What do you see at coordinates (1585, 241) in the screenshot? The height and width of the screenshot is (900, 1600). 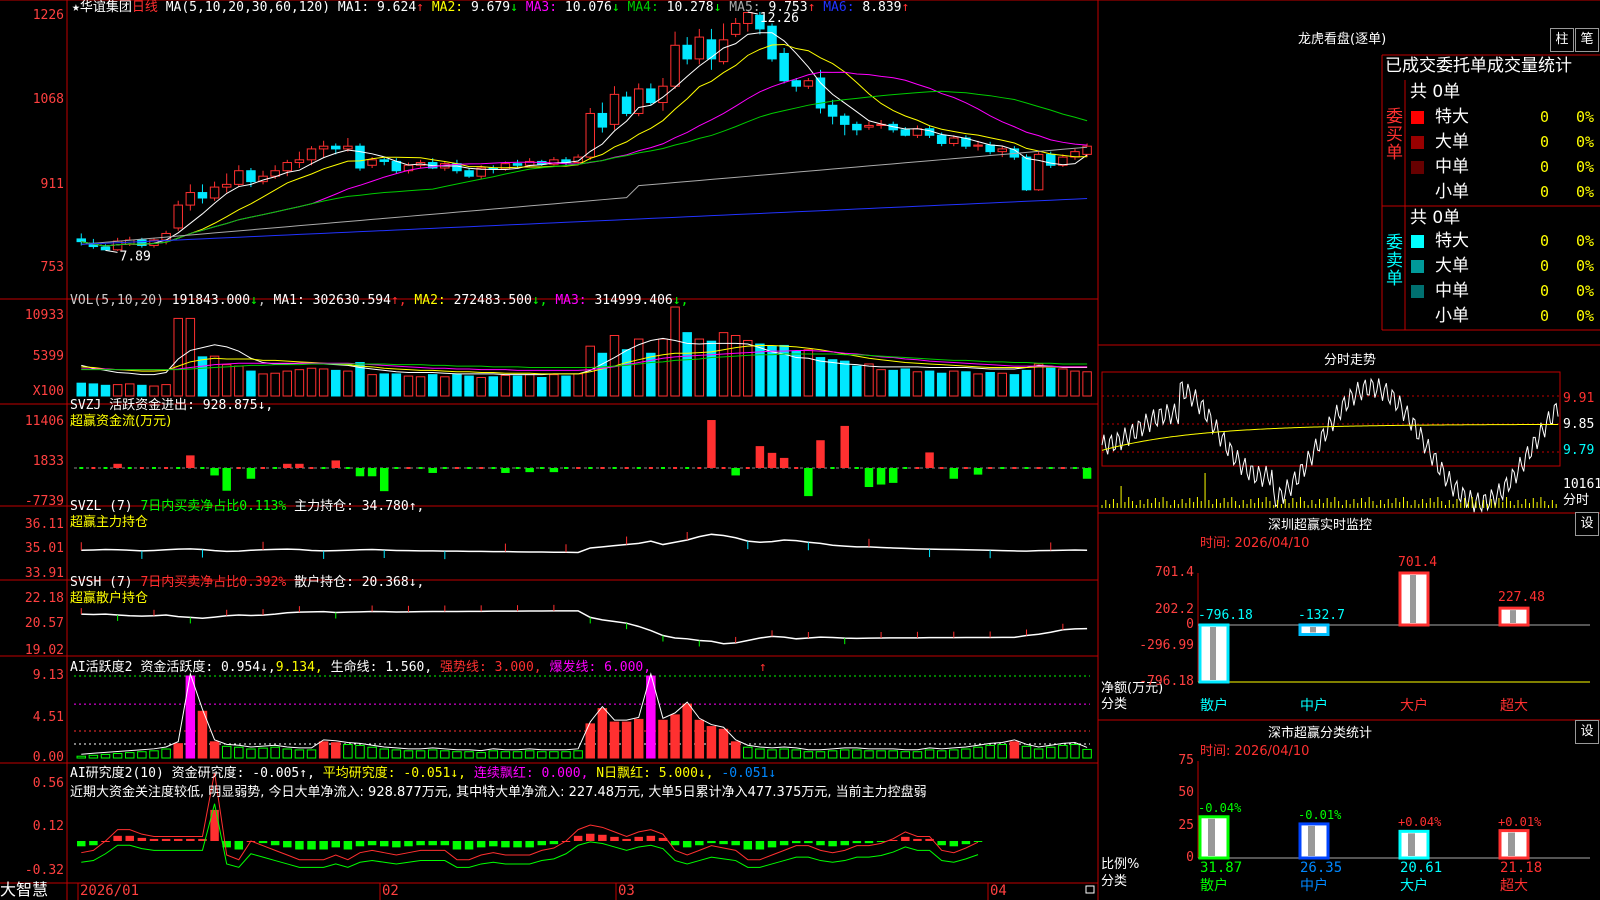 I see `sell-row-pct: 0%` at bounding box center [1585, 241].